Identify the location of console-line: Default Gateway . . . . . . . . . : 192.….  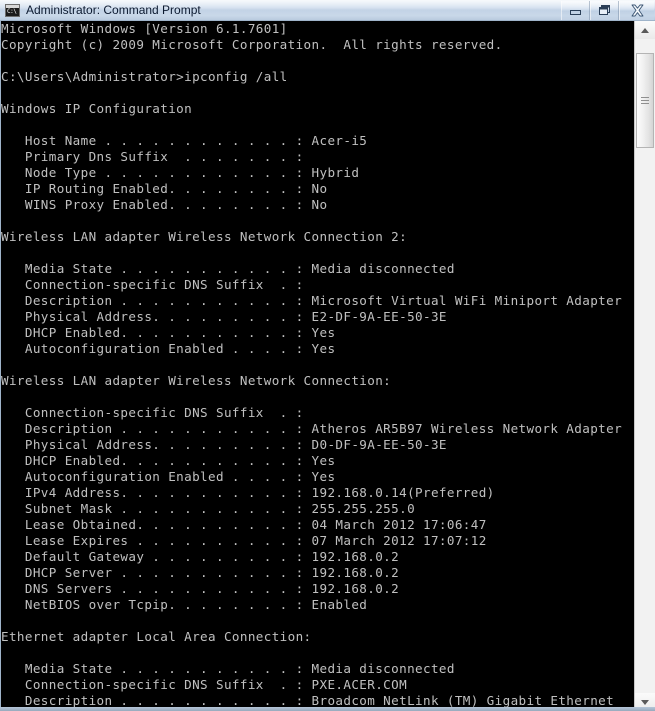
(200, 556).